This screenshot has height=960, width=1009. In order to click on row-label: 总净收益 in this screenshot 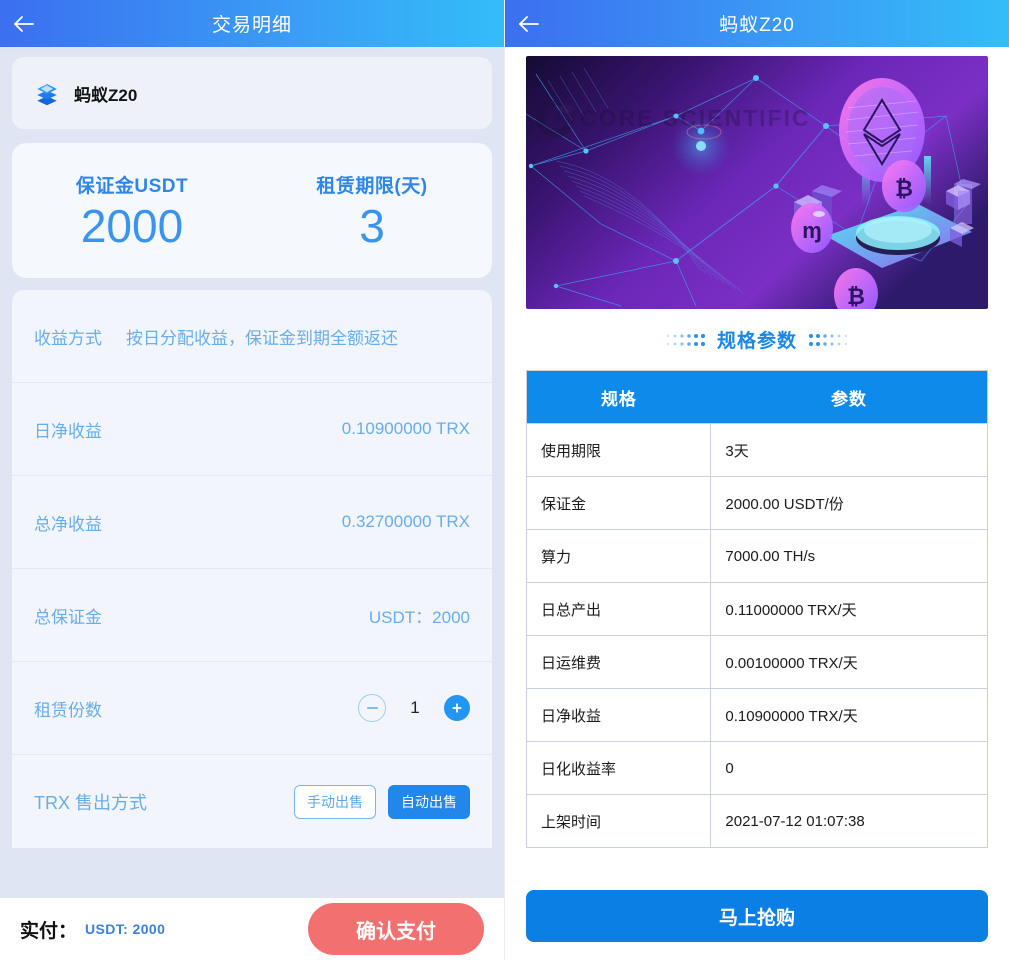, I will do `click(68, 524)`.